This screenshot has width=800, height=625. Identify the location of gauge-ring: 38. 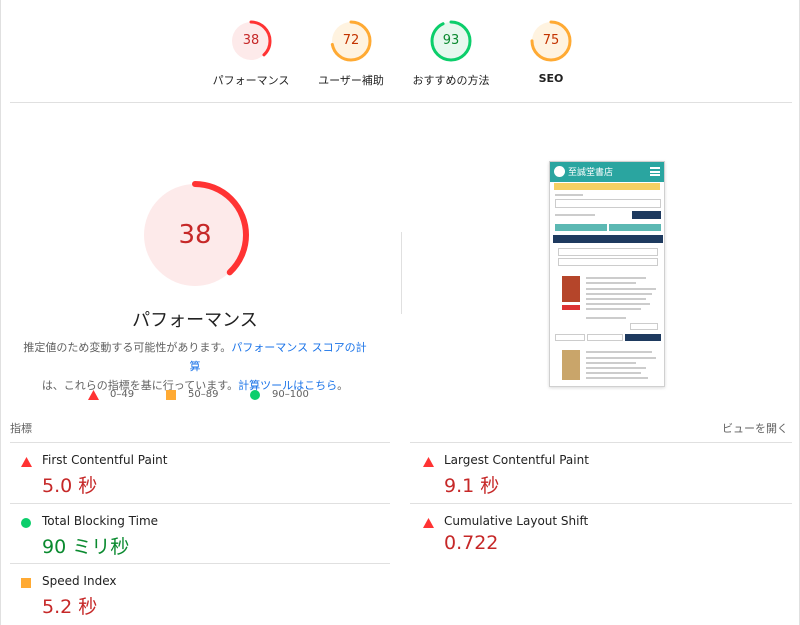
(251, 41).